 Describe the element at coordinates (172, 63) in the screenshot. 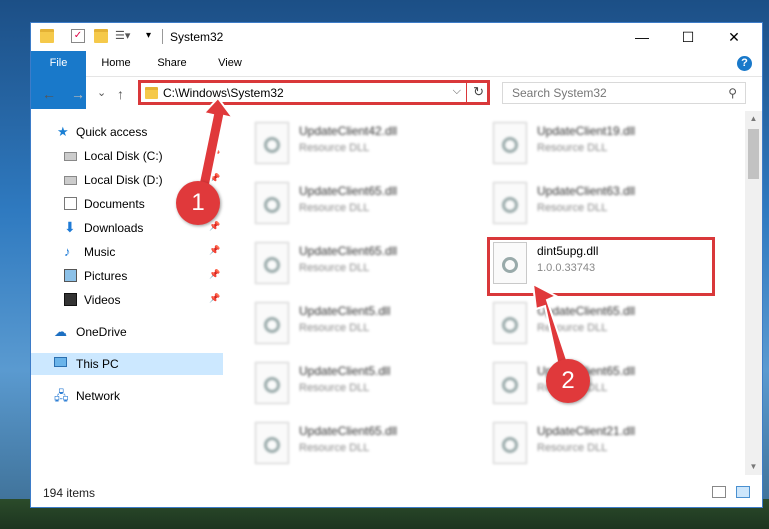

I see `tab-share: Share` at that location.